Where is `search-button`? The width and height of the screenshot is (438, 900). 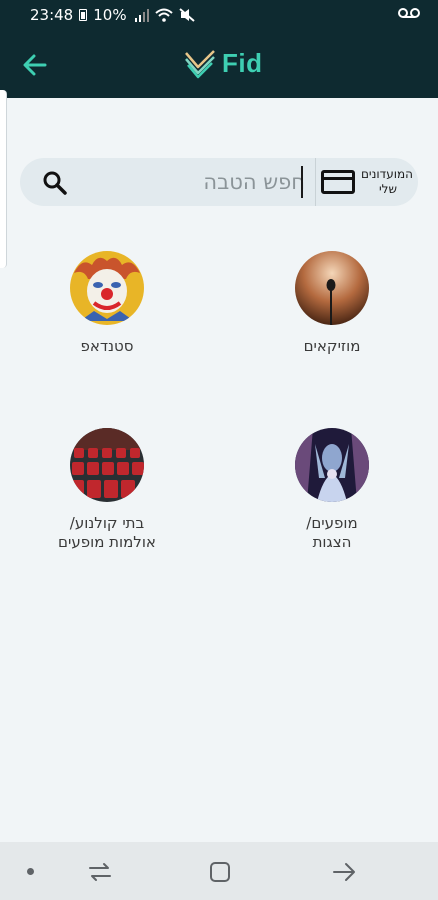 search-button is located at coordinates (55, 183).